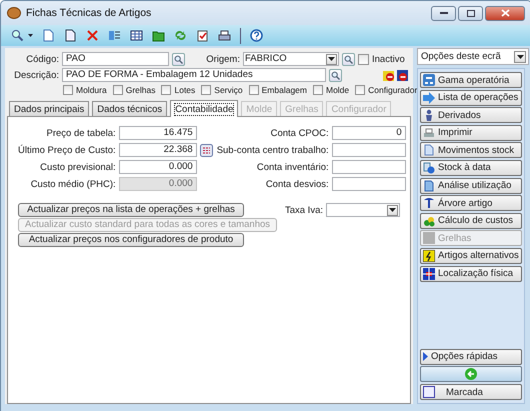  Describe the element at coordinates (471, 98) in the screenshot. I see `action-button: Lista de operações` at that location.